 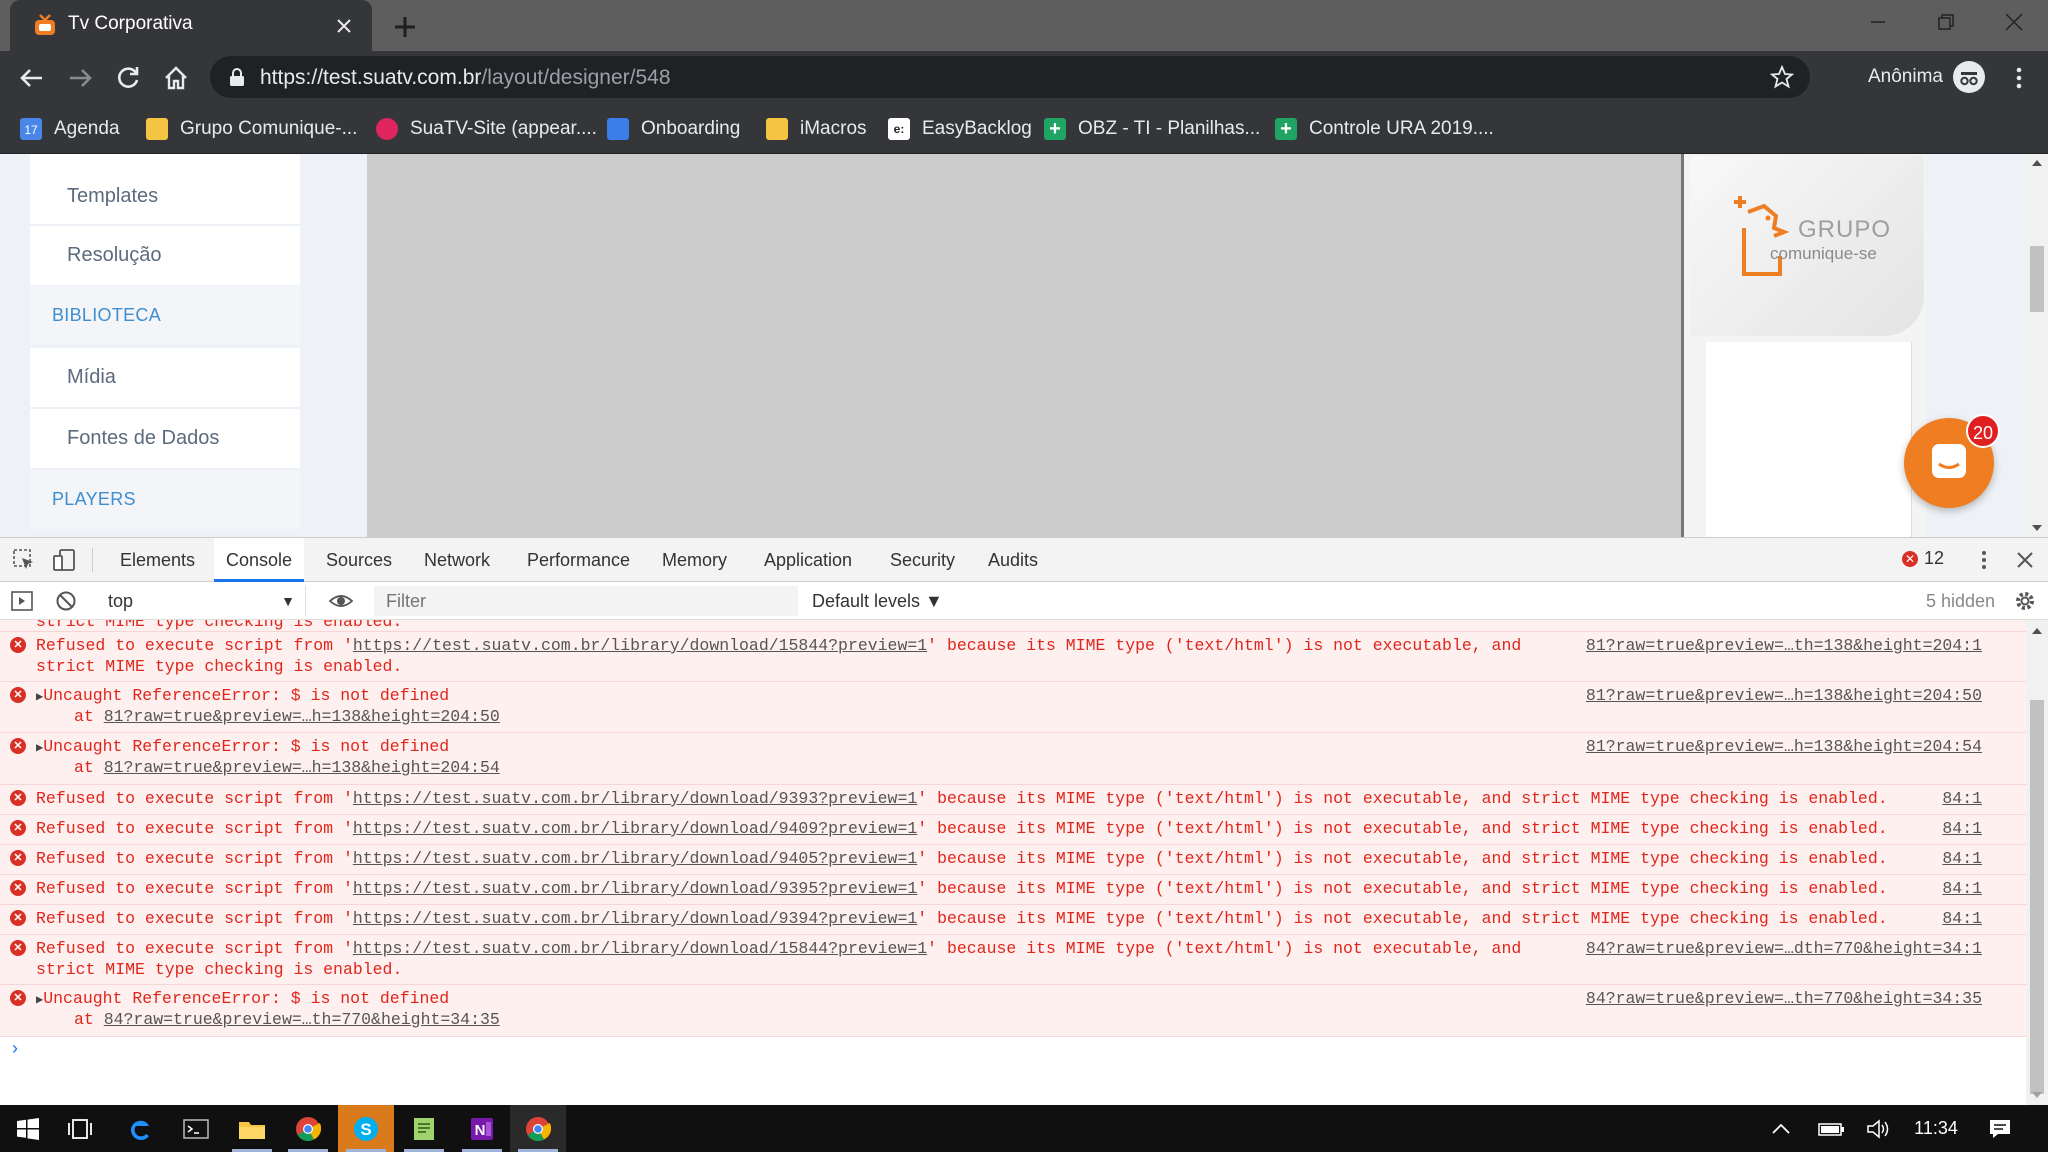 What do you see at coordinates (1784, 746) in the screenshot?
I see `source-link: 81?raw=true&preview=…h=138&height=204:54` at bounding box center [1784, 746].